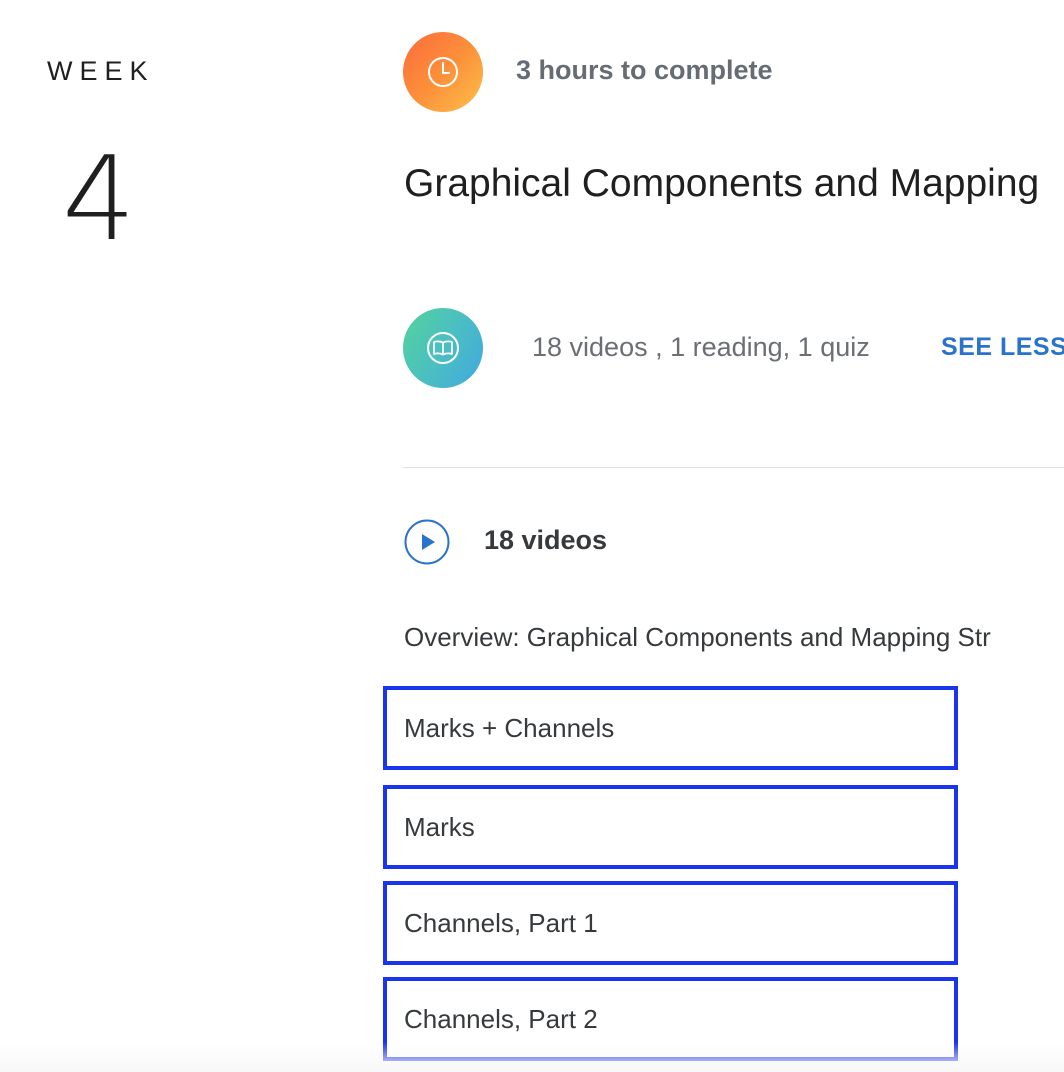  What do you see at coordinates (546, 540) in the screenshot?
I see `videos-heading: 18 videos` at bounding box center [546, 540].